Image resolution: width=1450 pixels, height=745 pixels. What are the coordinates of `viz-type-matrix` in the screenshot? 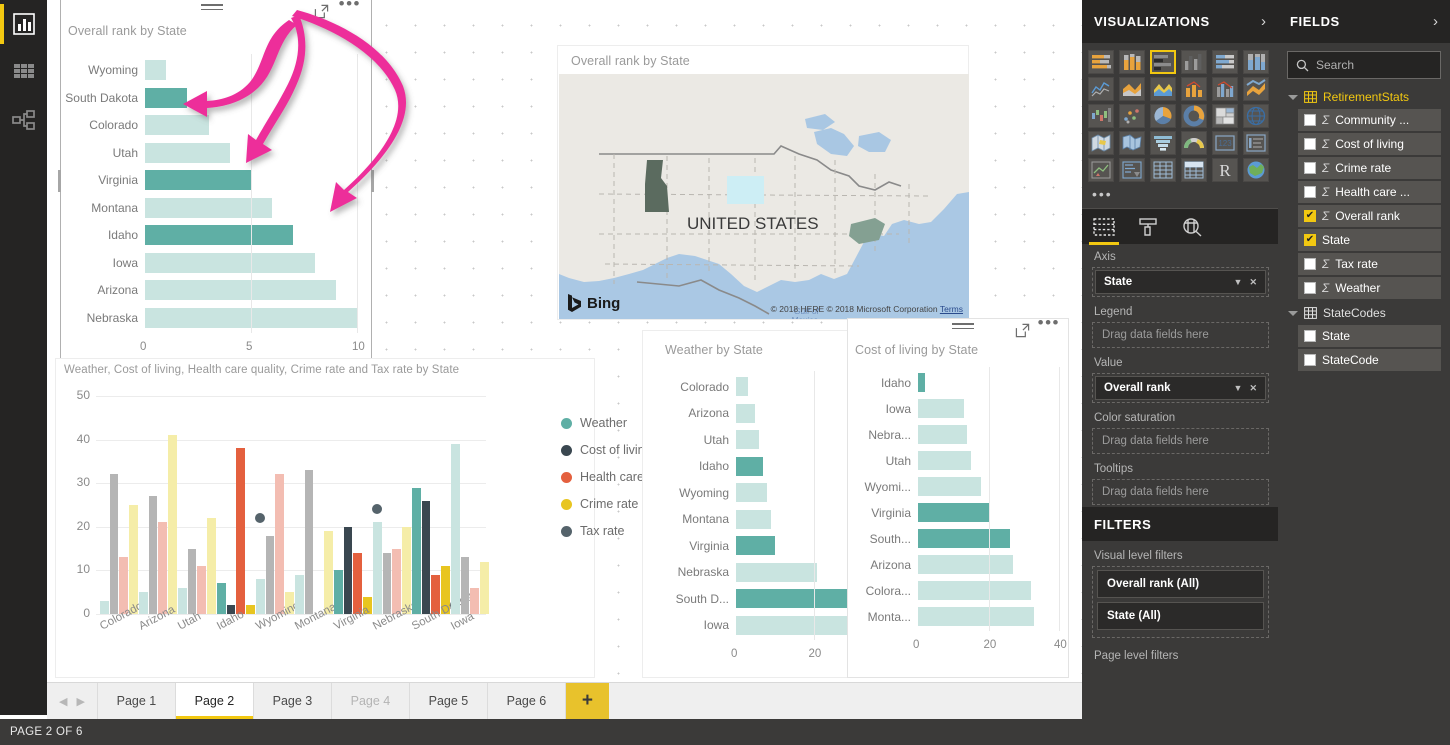 It's located at (1194, 170).